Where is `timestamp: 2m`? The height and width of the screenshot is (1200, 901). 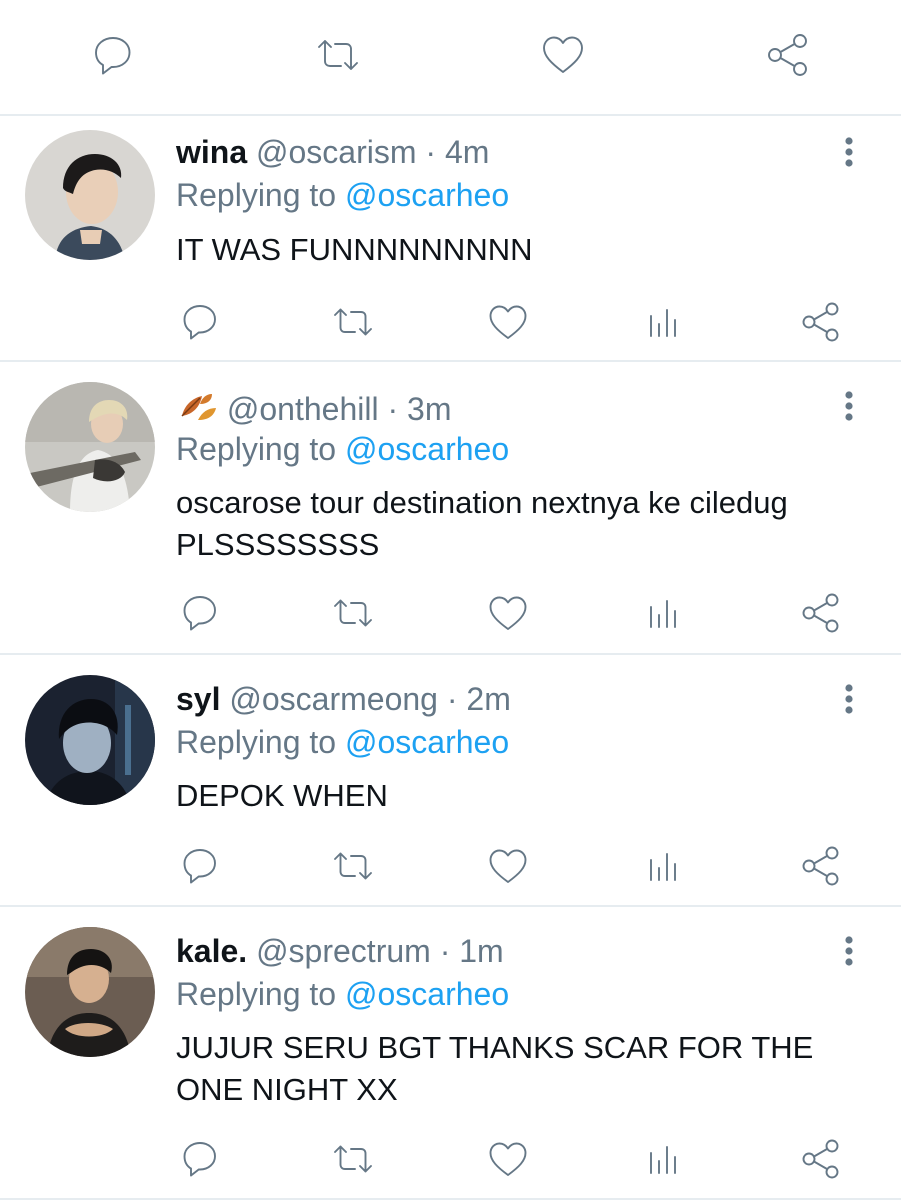 timestamp: 2m is located at coordinates (488, 699).